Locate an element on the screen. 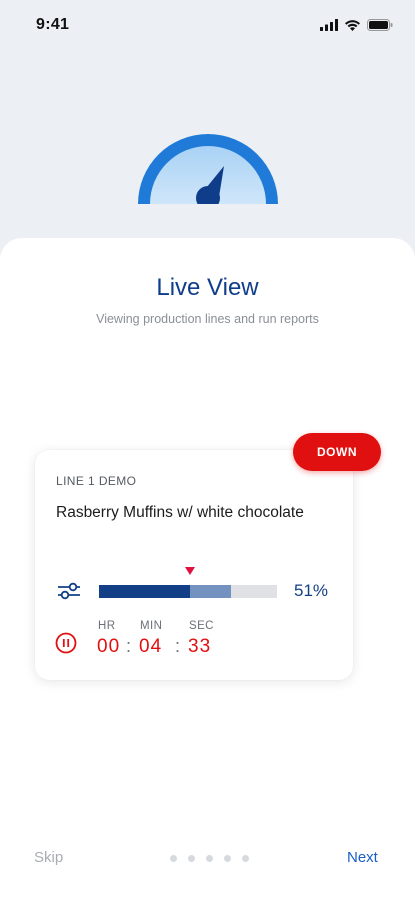 The height and width of the screenshot is (900, 415). timer-min-label: MIN is located at coordinates (151, 626).